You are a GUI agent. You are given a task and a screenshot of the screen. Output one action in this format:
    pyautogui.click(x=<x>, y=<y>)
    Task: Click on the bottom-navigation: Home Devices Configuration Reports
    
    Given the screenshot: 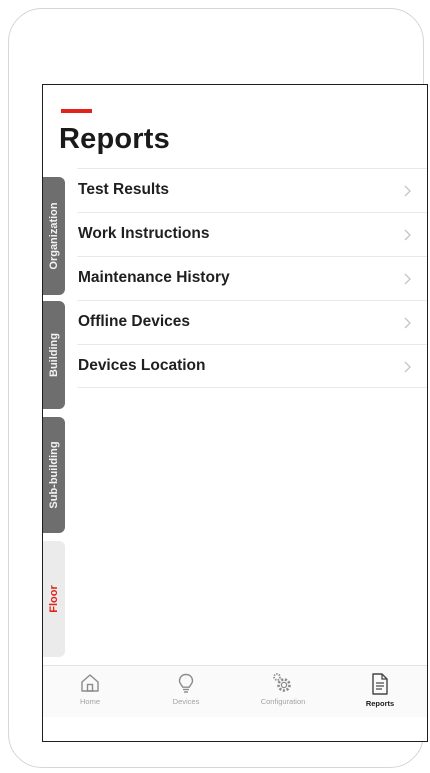 What is the action you would take?
    pyautogui.click(x=235, y=691)
    